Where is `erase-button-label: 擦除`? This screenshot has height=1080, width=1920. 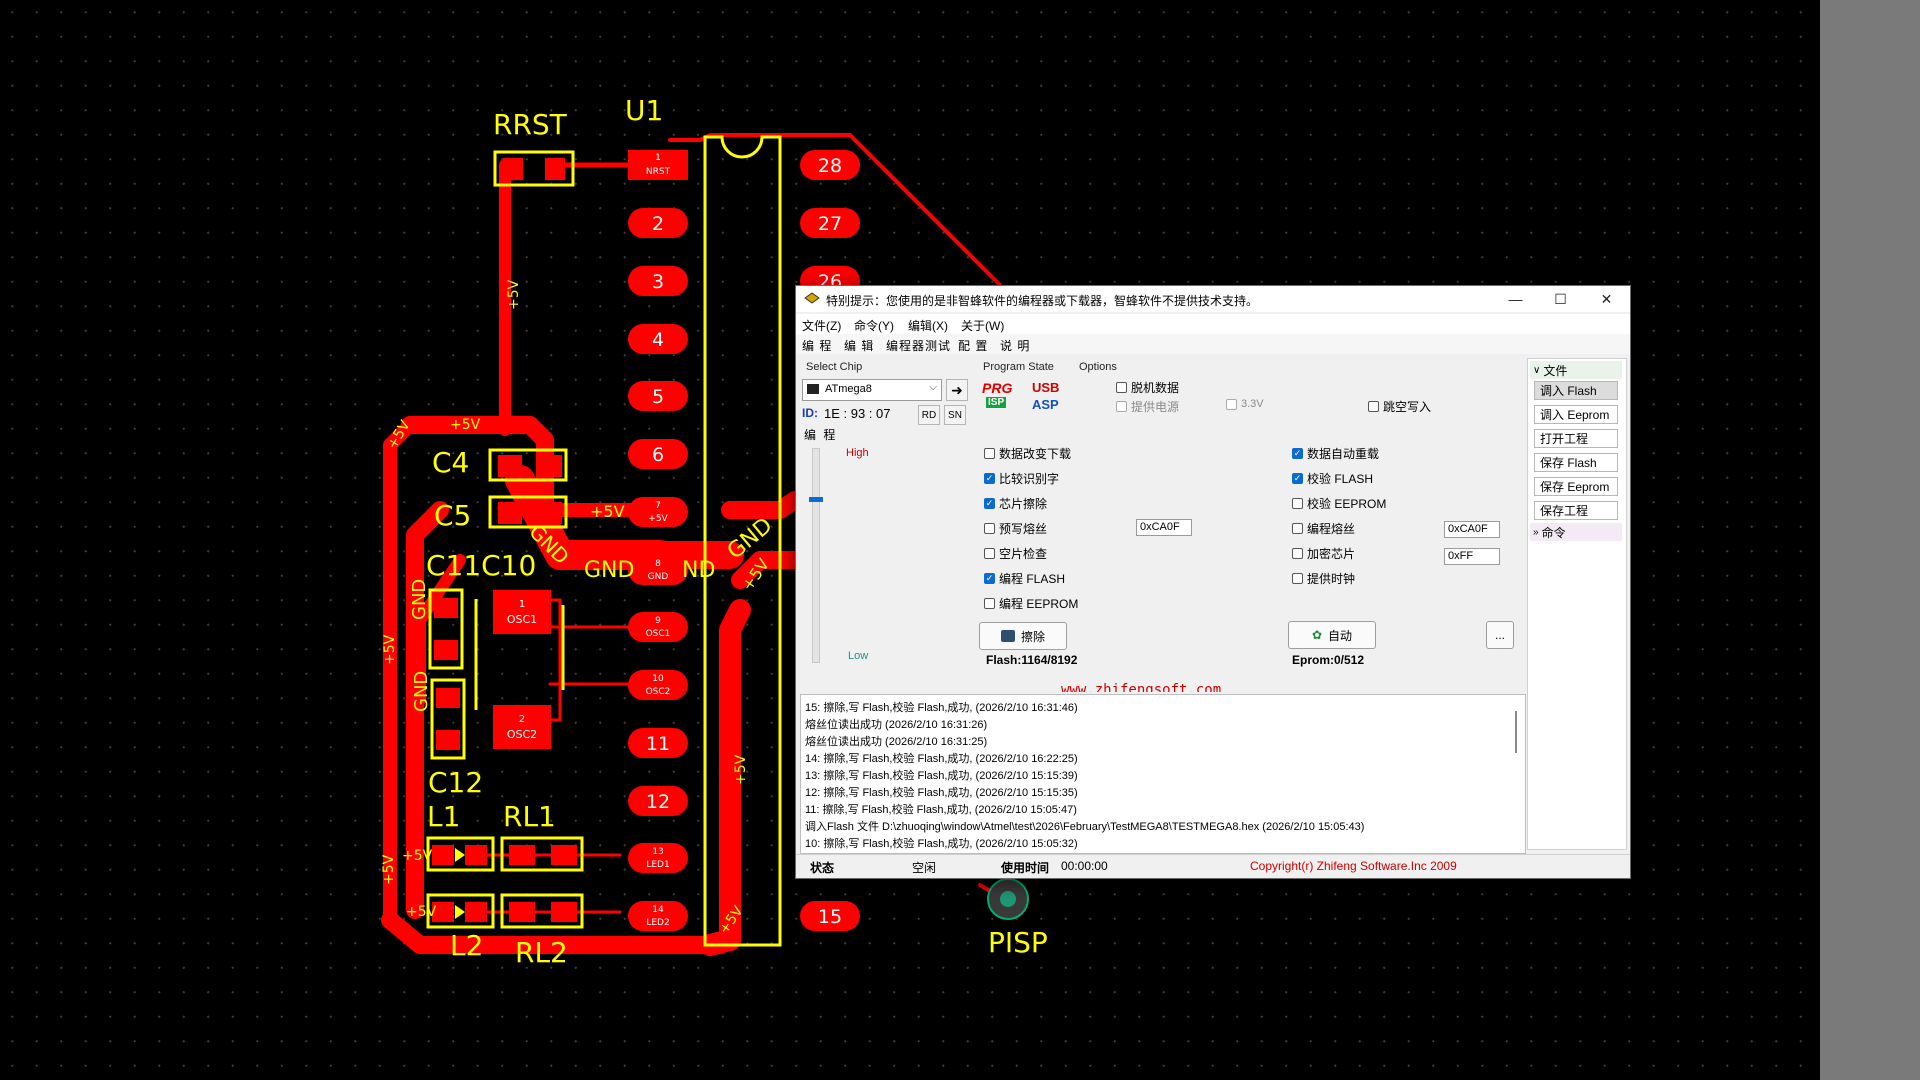
erase-button-label: 擦除 is located at coordinates (1032, 636).